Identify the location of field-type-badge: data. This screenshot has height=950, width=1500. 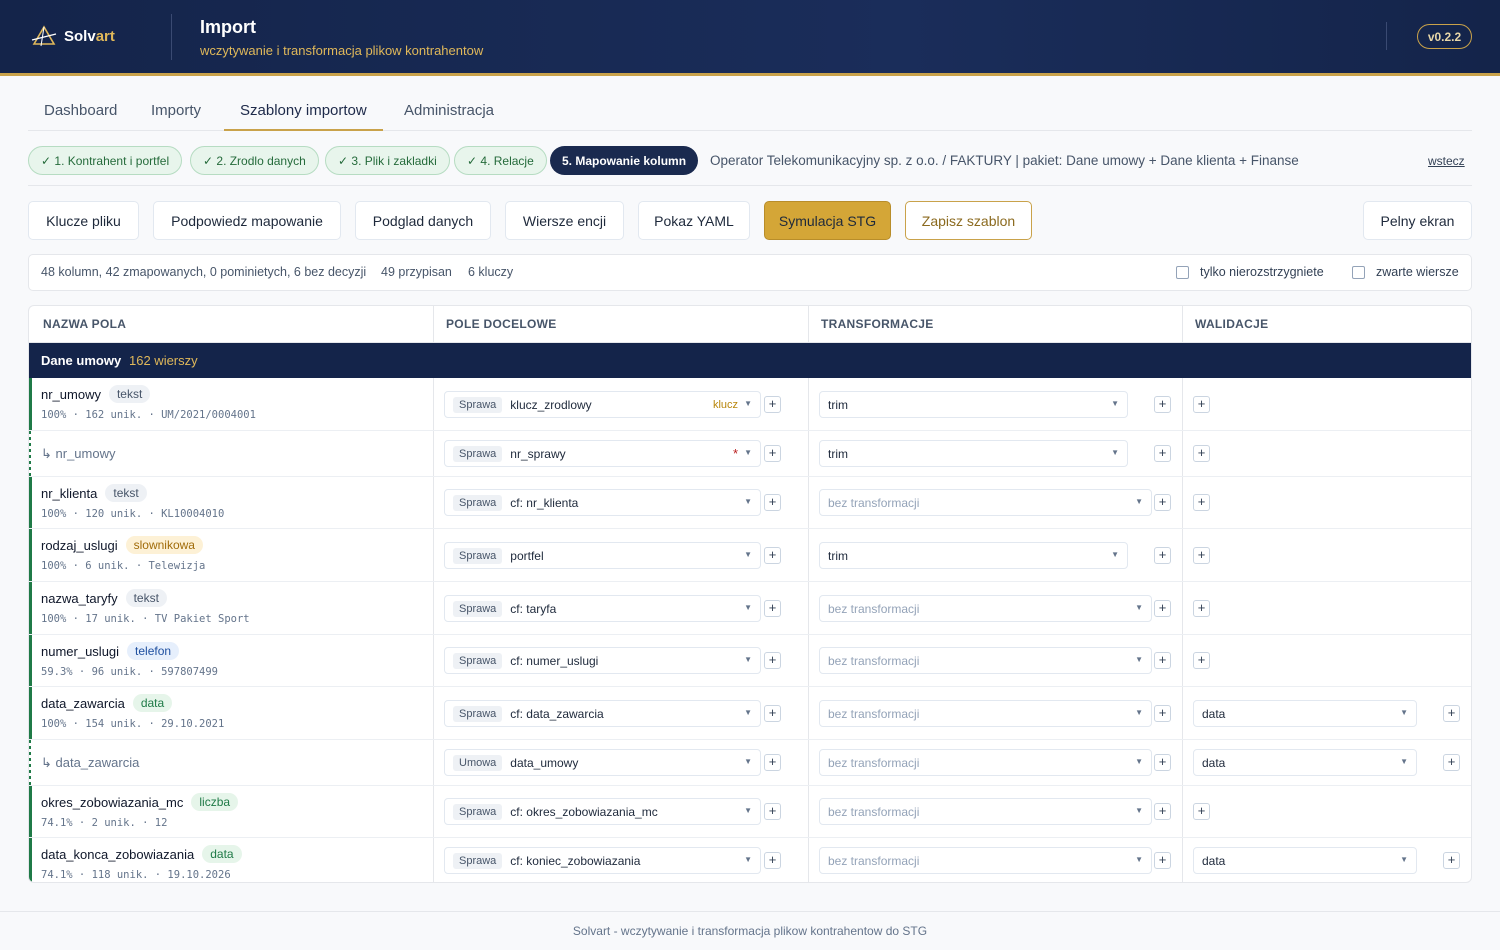
(222, 854).